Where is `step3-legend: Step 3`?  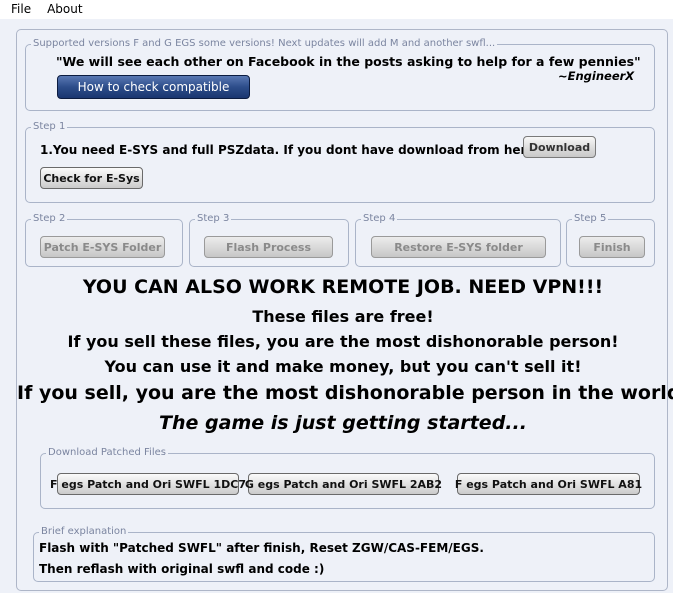 step3-legend: Step 3 is located at coordinates (213, 219).